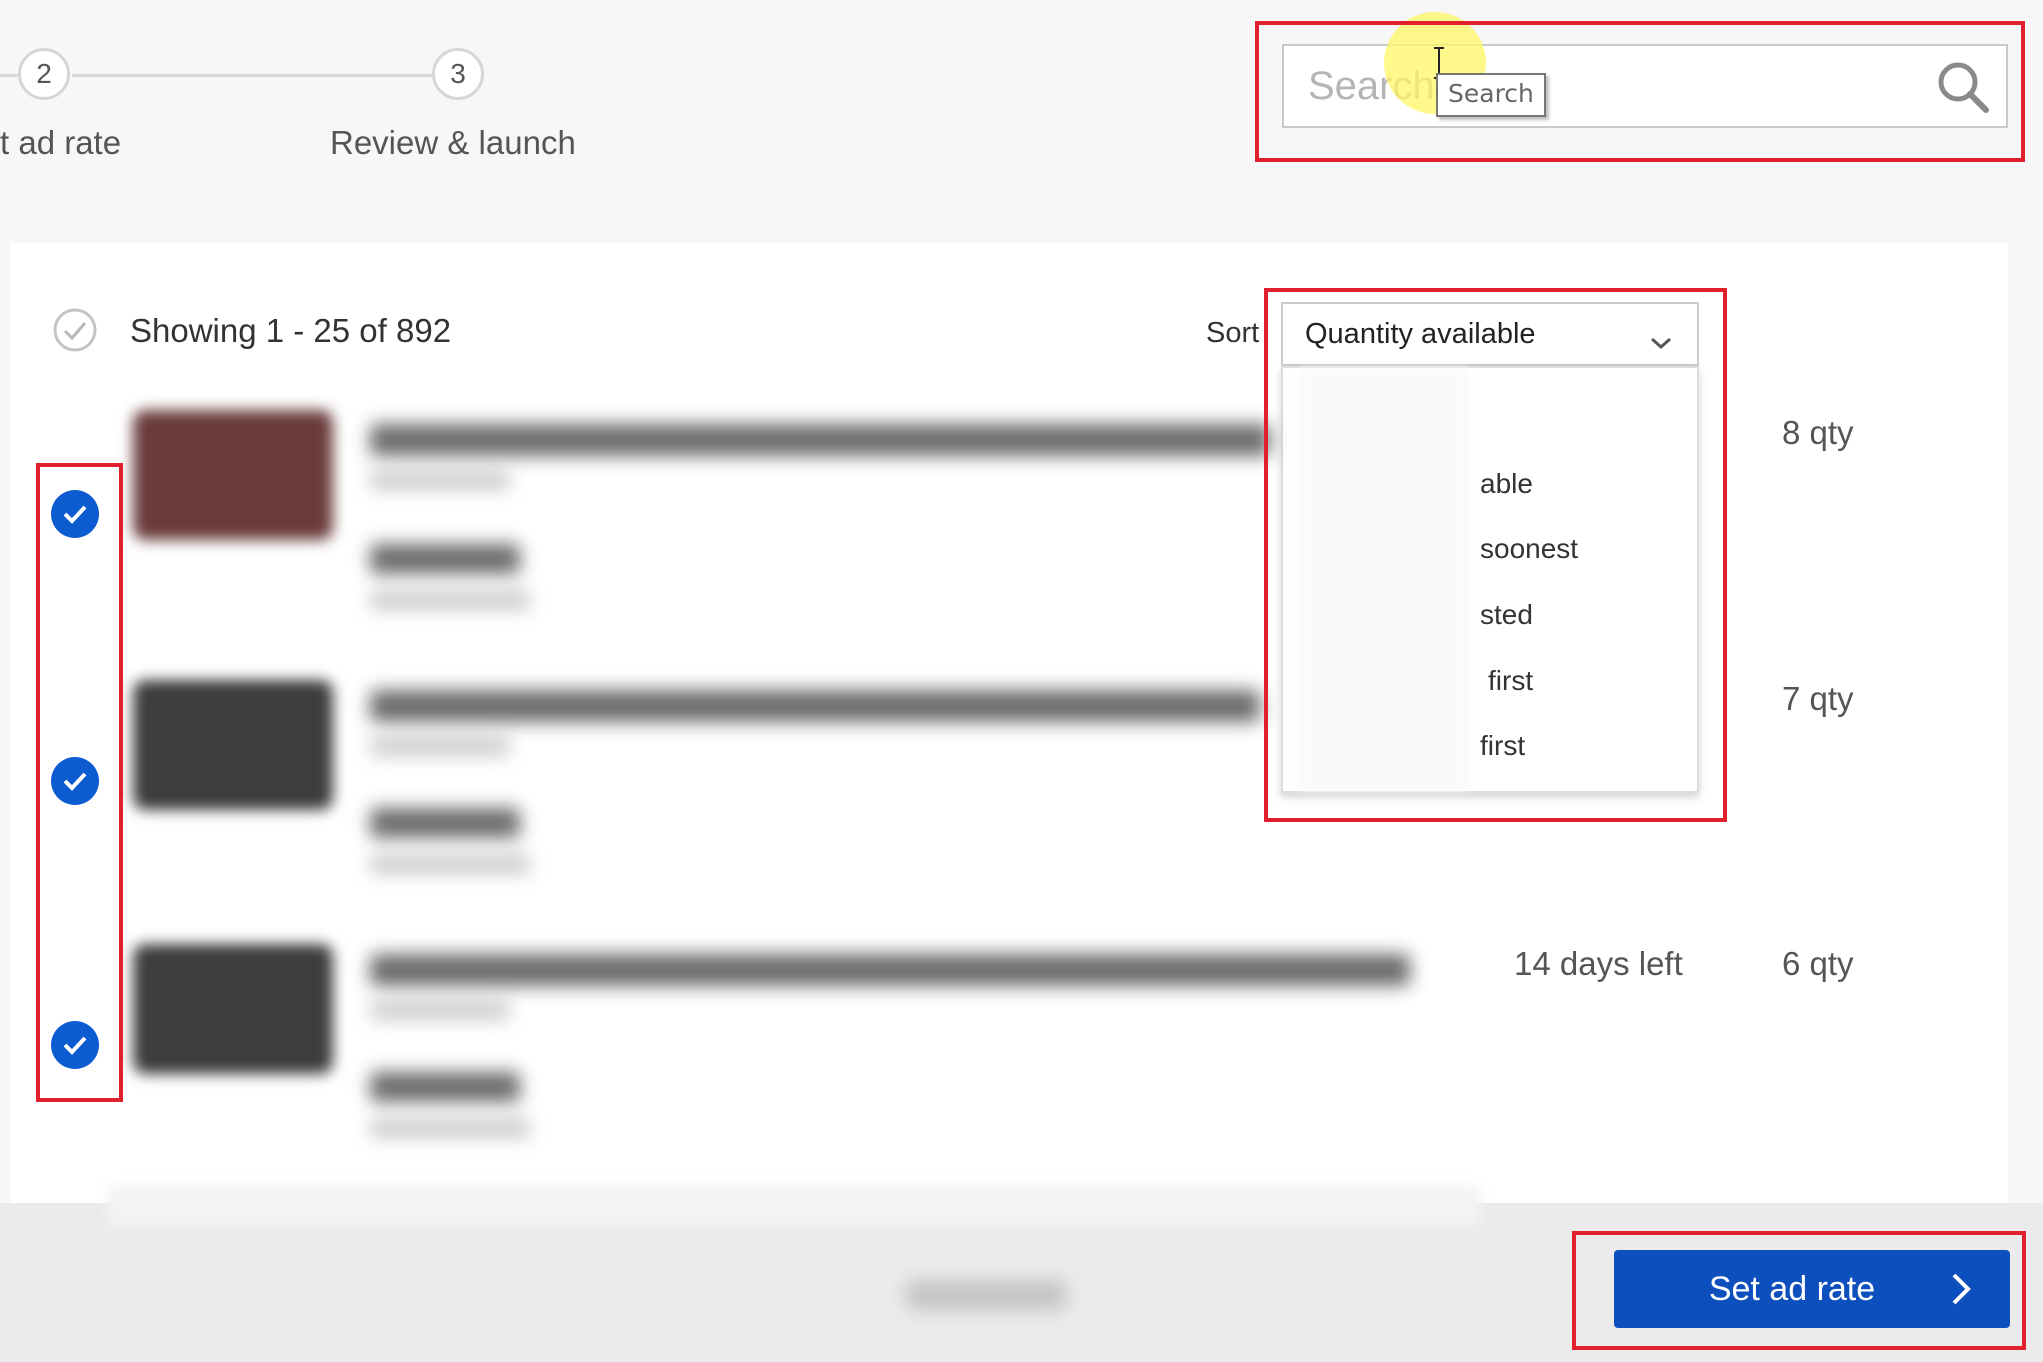 The image size is (2043, 1362). What do you see at coordinates (1491, 95) in the screenshot?
I see `search-tooltip: Search` at bounding box center [1491, 95].